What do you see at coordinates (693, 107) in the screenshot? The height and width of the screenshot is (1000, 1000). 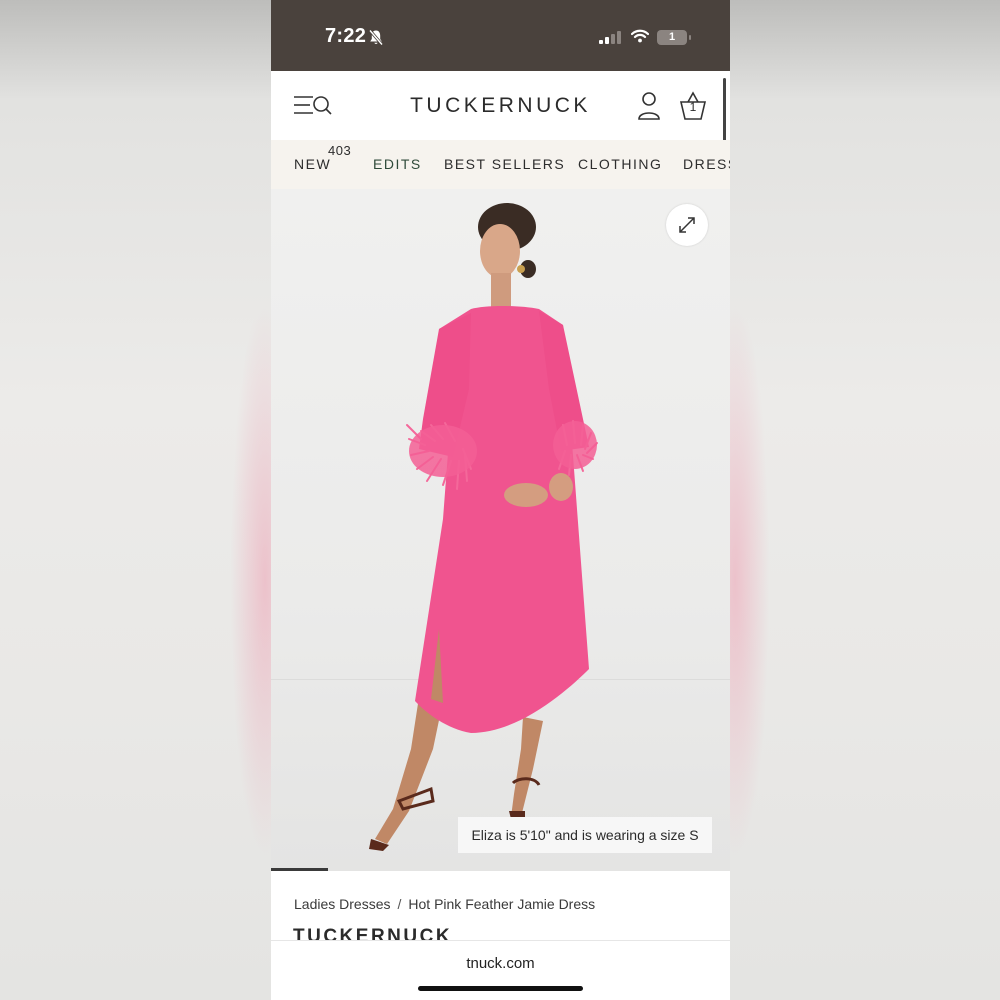 I see `bag-count: 1` at bounding box center [693, 107].